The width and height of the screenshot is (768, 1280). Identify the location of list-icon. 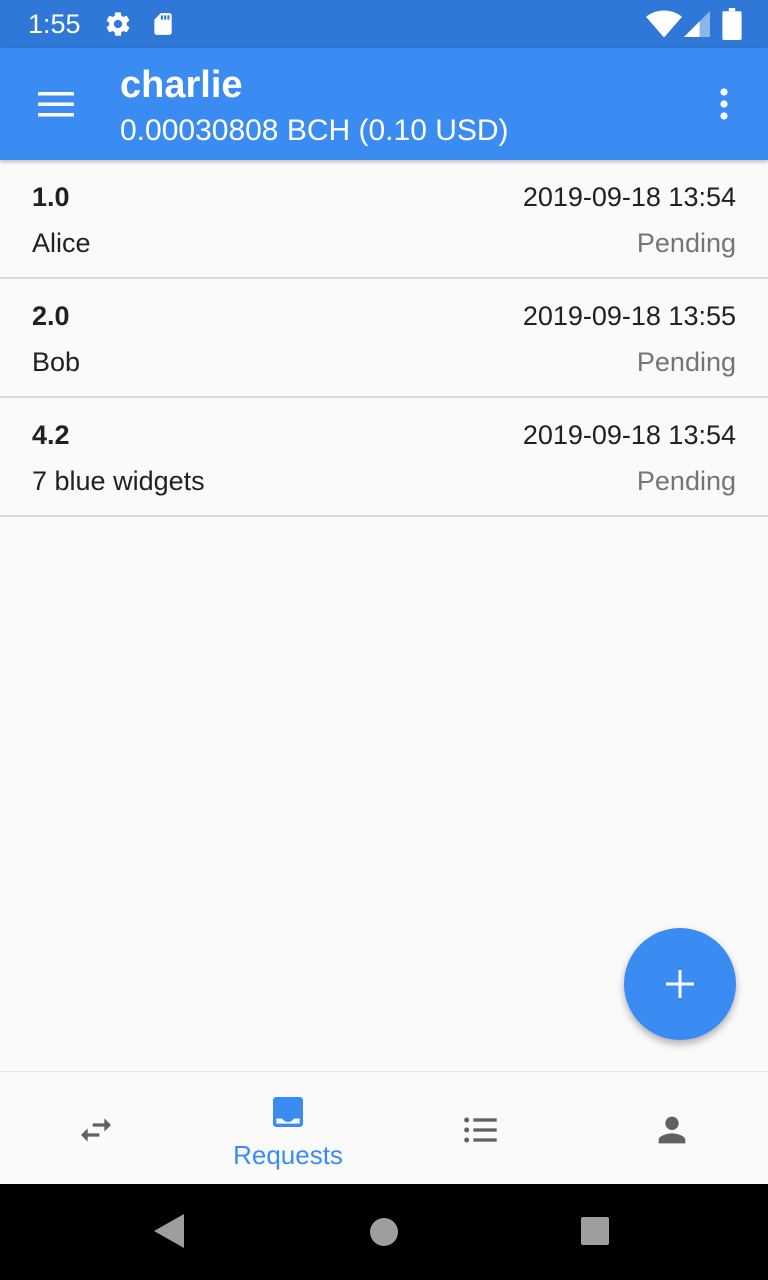
(480, 1130).